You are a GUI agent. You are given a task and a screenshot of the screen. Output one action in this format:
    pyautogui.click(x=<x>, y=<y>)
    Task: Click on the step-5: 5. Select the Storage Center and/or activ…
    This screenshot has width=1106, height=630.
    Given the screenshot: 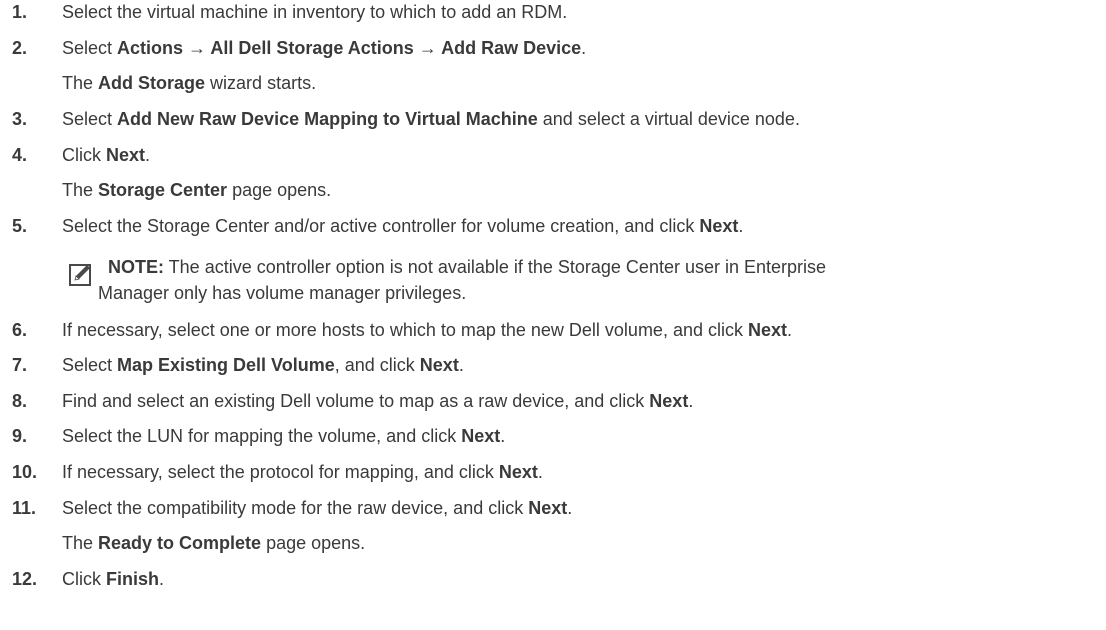 What is the action you would take?
    pyautogui.click(x=378, y=226)
    